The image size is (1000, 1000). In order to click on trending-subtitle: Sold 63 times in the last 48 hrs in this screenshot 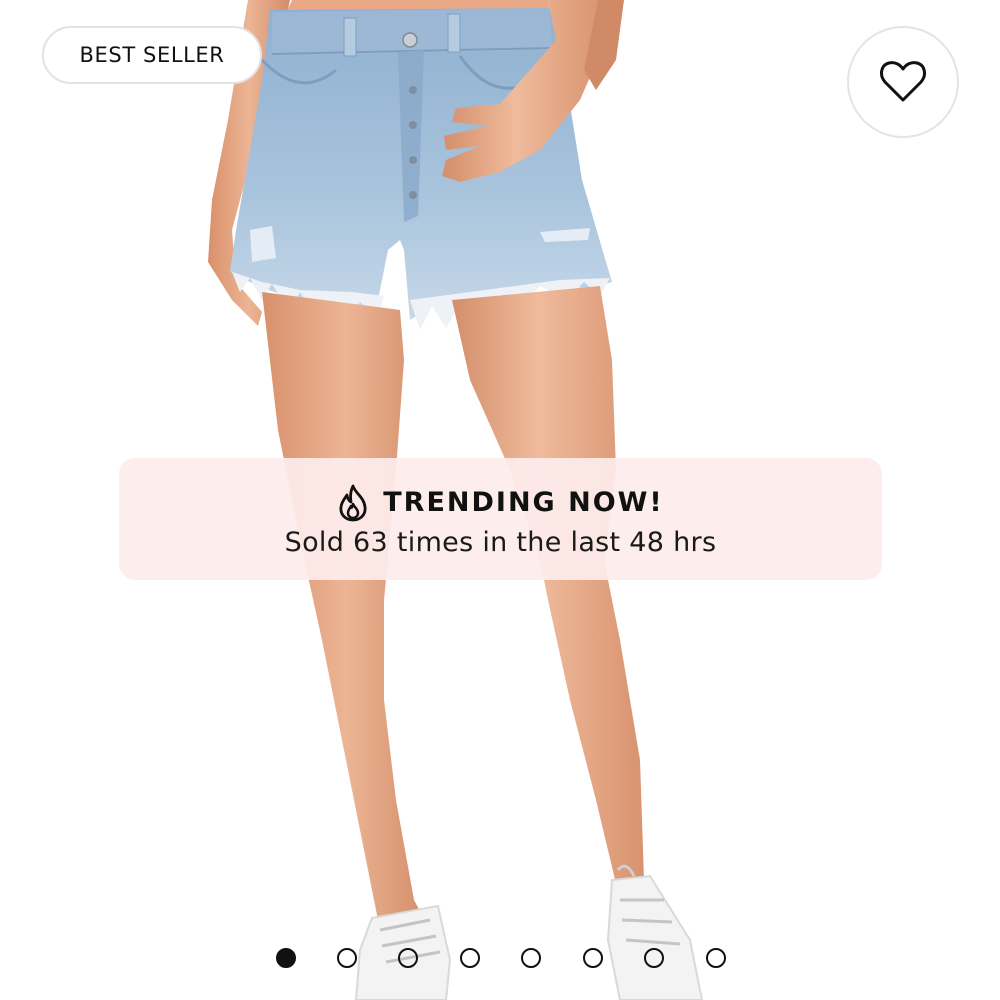, I will do `click(500, 542)`.